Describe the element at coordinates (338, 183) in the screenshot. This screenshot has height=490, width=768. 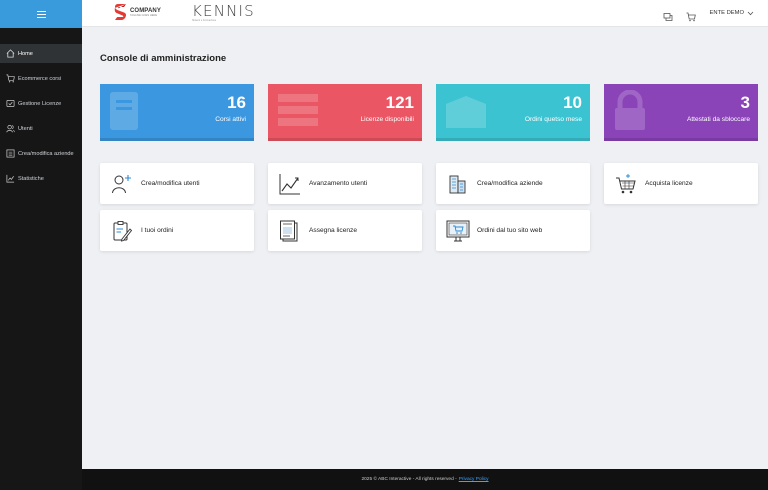
I see `action-label: Avanzamento utenti` at that location.